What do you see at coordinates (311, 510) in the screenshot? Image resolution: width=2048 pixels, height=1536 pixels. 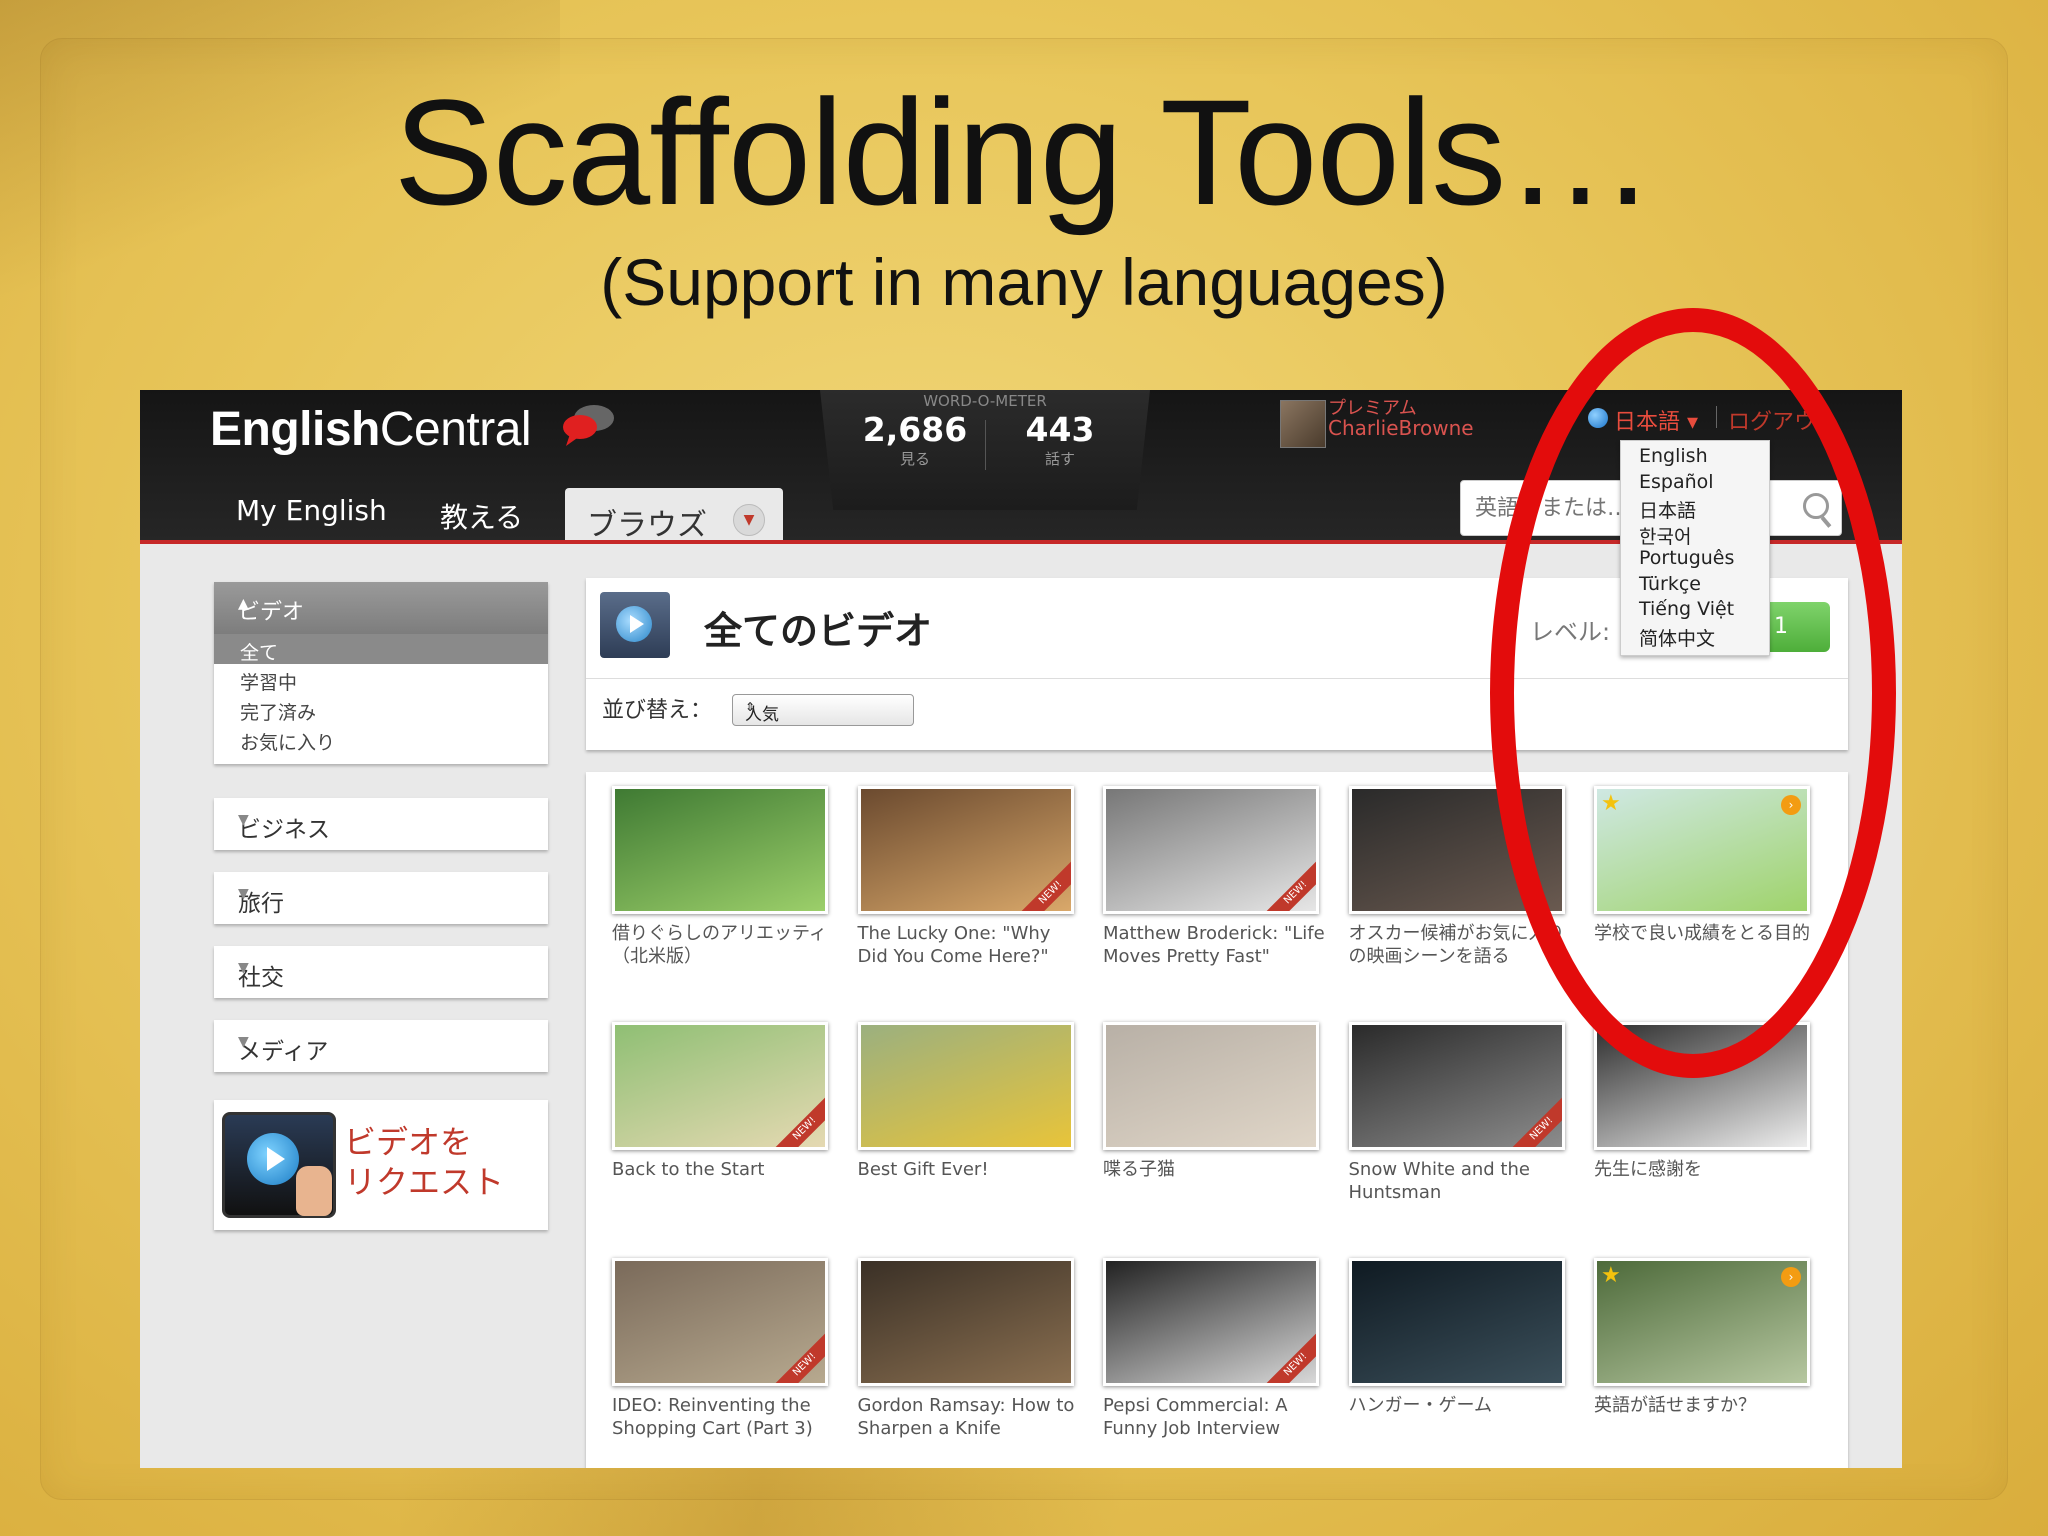 I see `nav-my-english: My English` at bounding box center [311, 510].